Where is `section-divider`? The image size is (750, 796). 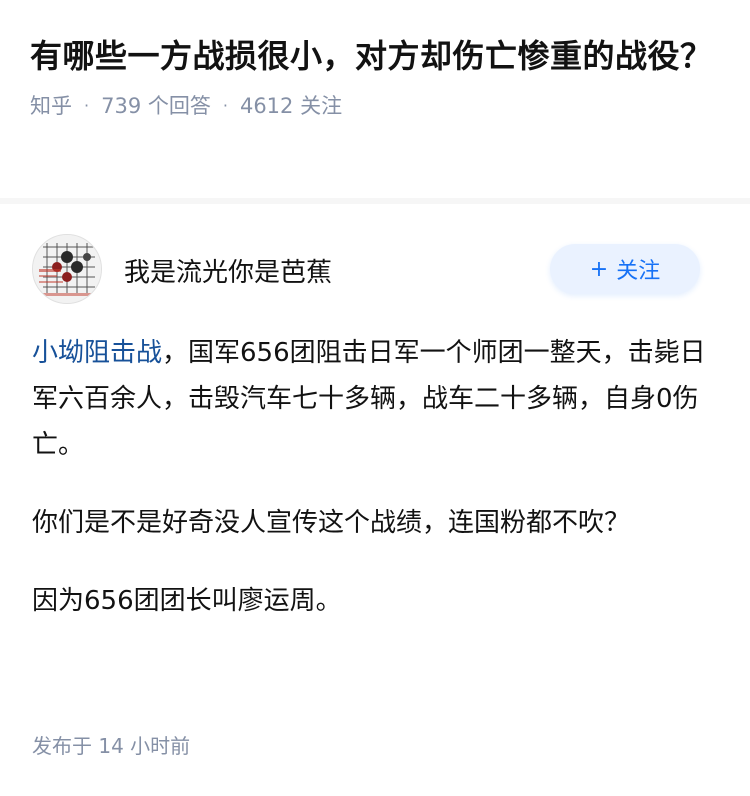 section-divider is located at coordinates (375, 201).